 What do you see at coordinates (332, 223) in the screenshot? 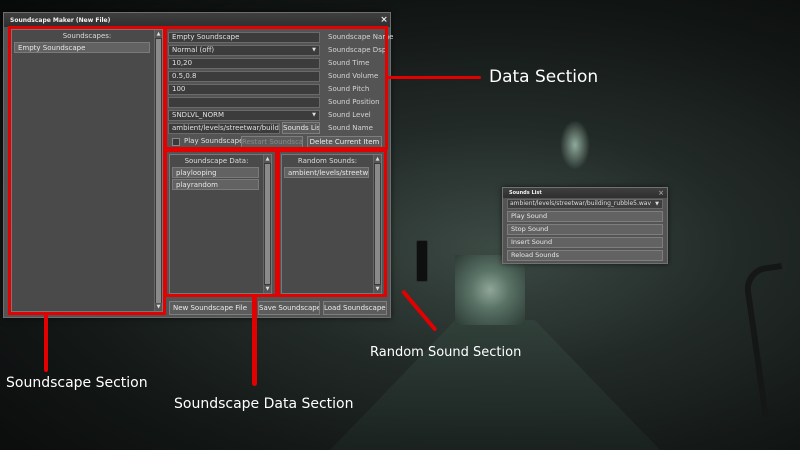
I see `random-sound-section-outline` at bounding box center [332, 223].